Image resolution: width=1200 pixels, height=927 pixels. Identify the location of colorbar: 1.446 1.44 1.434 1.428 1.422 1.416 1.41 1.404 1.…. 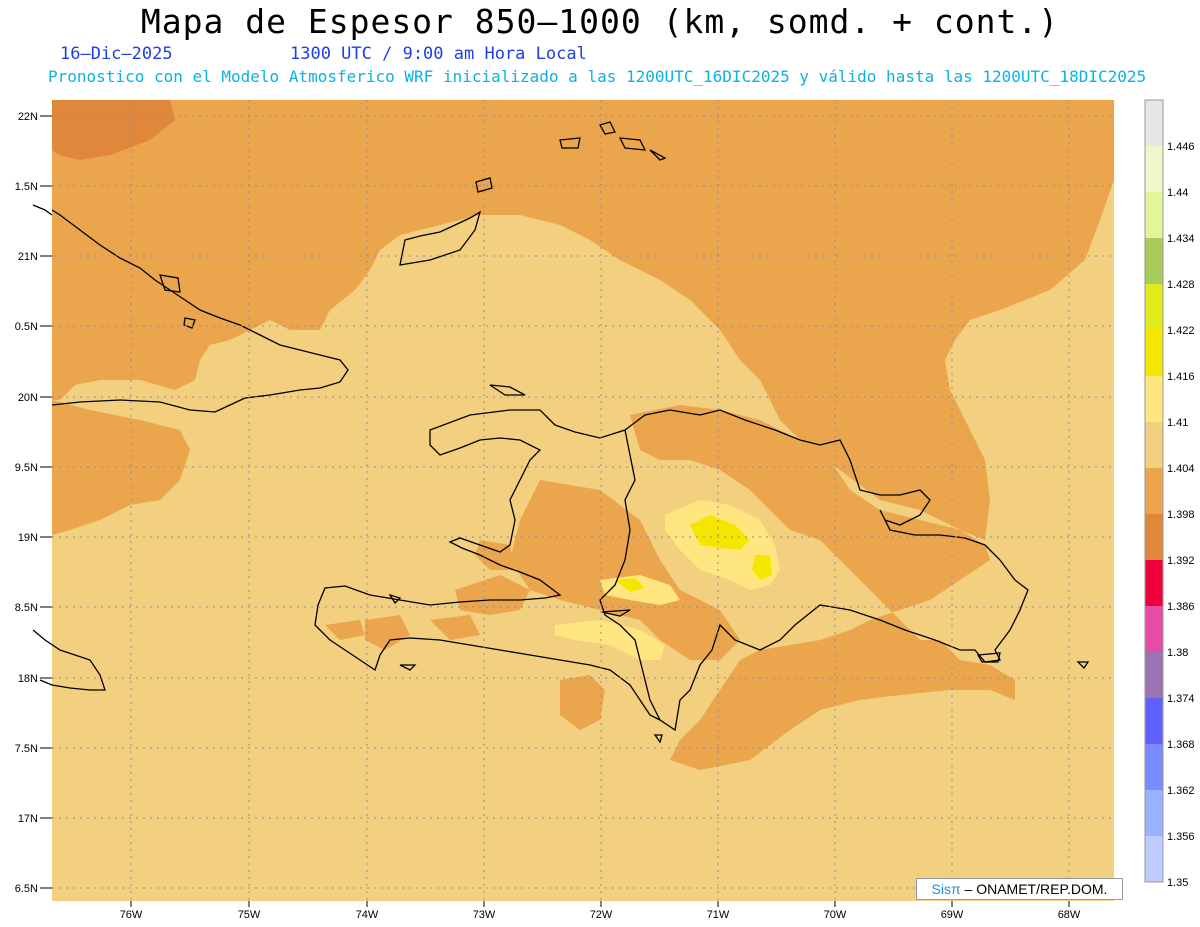
(1169, 494).